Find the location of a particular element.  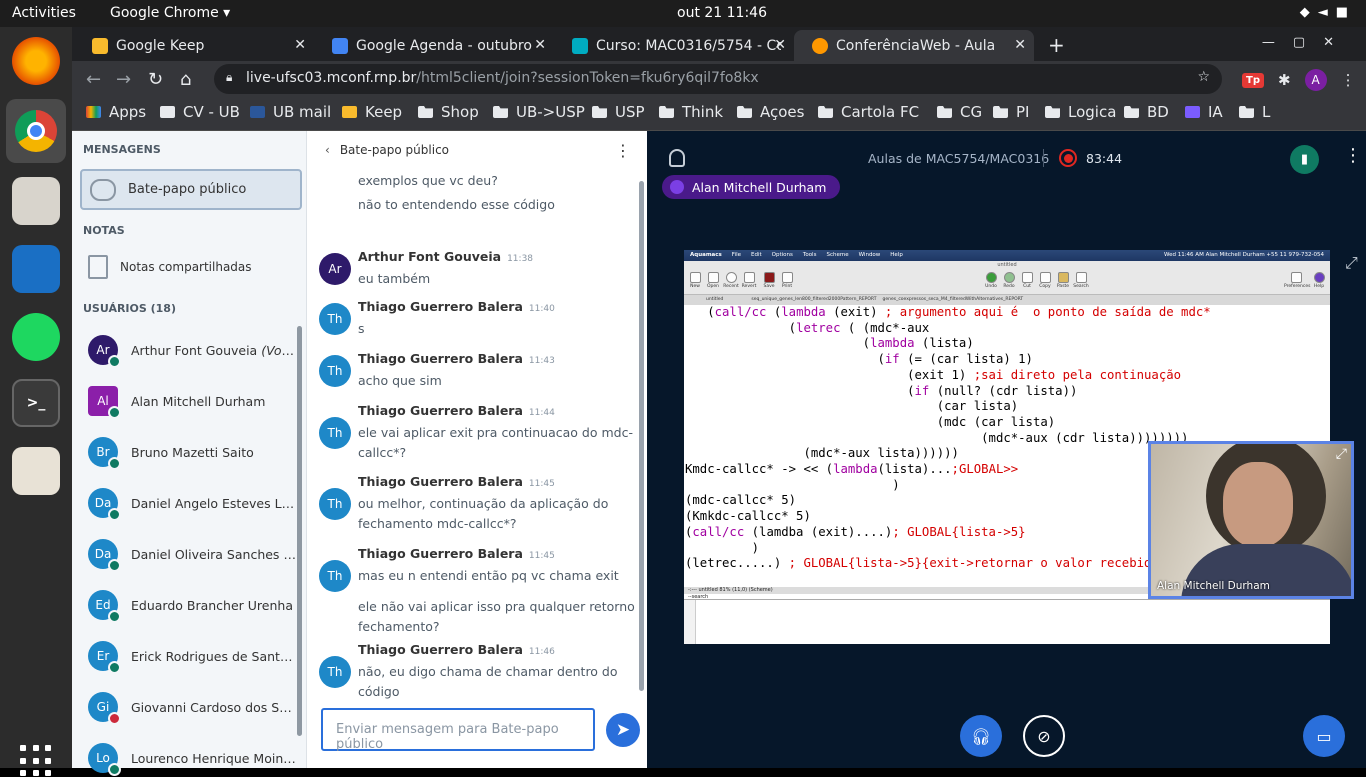

avatar: Ar is located at coordinates (335, 269).